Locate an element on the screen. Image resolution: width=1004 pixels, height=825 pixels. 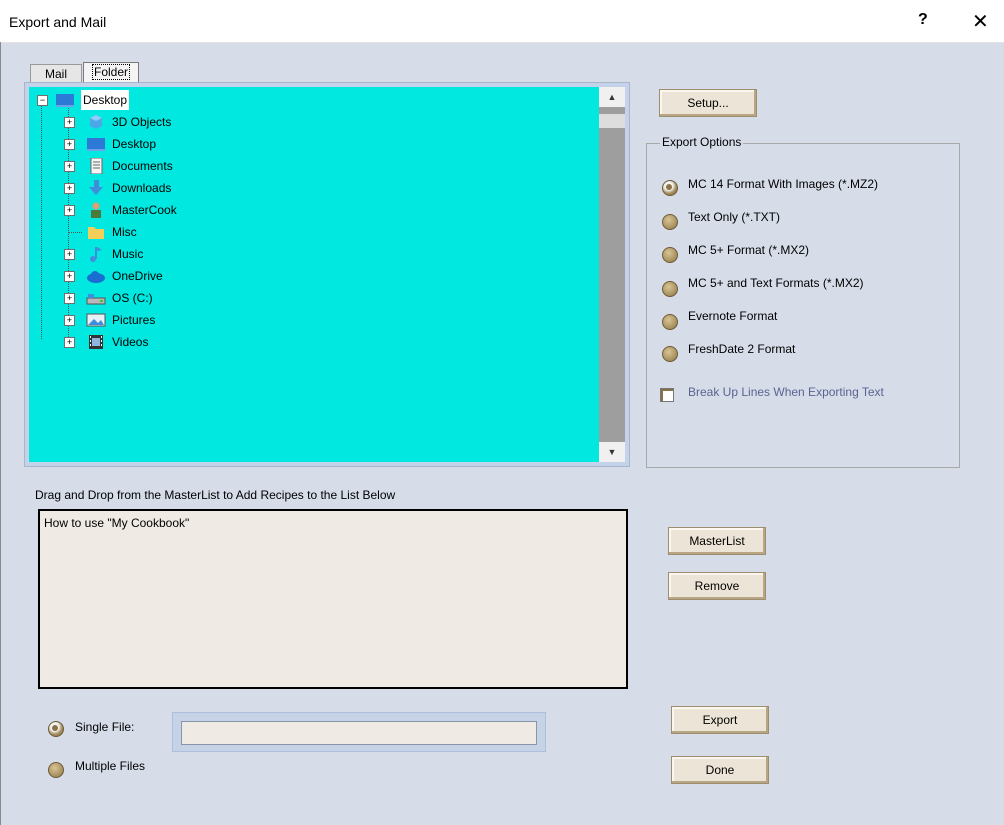
filename-field-frame is located at coordinates (359, 732).